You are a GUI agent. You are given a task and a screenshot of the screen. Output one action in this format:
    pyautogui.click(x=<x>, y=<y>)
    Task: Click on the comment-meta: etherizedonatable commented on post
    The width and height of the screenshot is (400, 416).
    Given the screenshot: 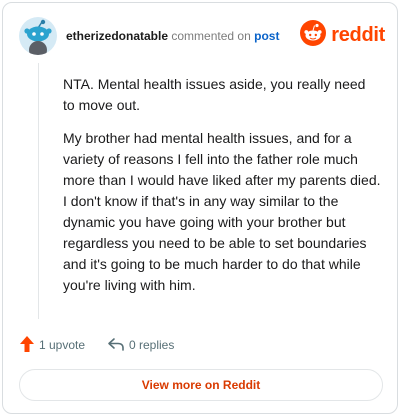 What is the action you would take?
    pyautogui.click(x=172, y=36)
    